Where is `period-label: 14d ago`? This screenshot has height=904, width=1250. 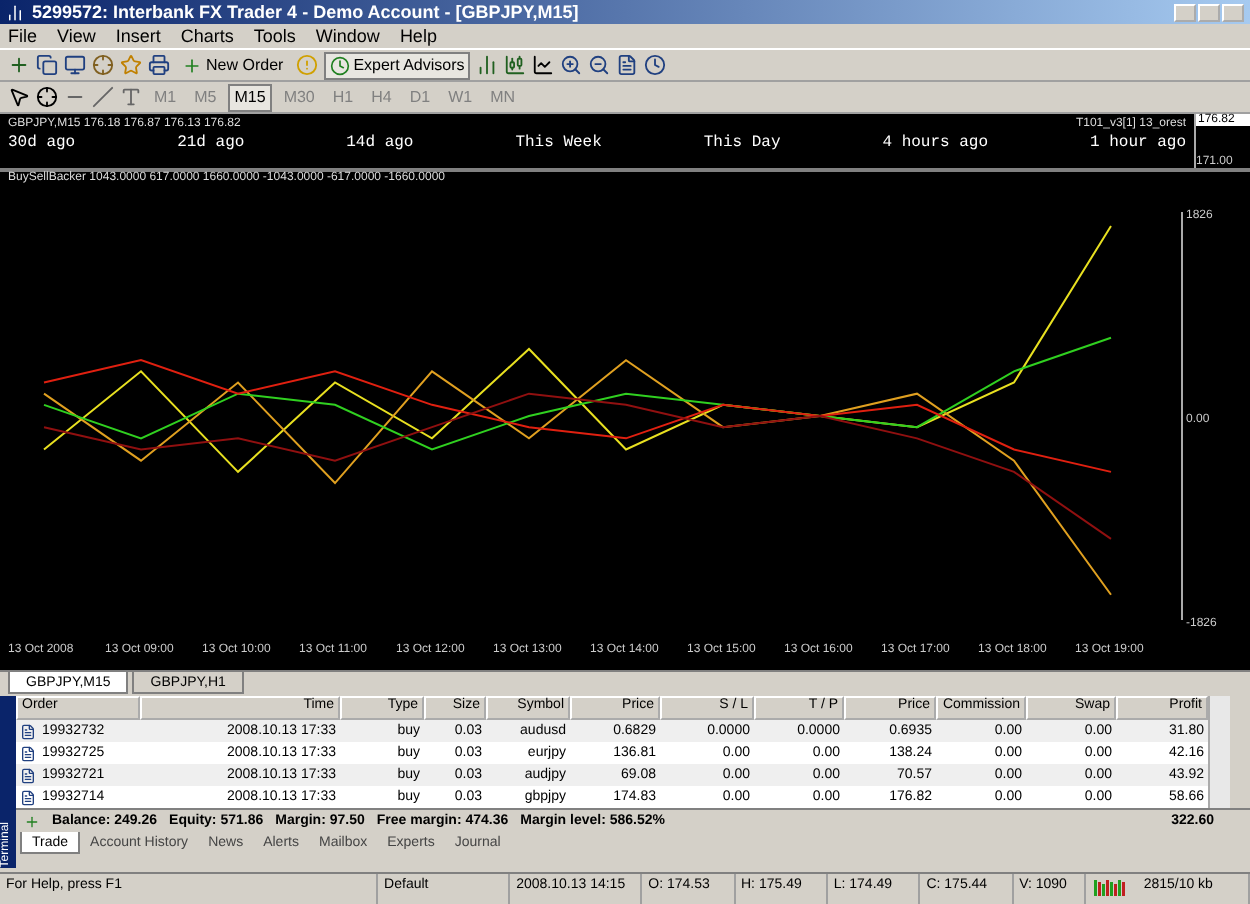
period-label: 14d ago is located at coordinates (380, 143).